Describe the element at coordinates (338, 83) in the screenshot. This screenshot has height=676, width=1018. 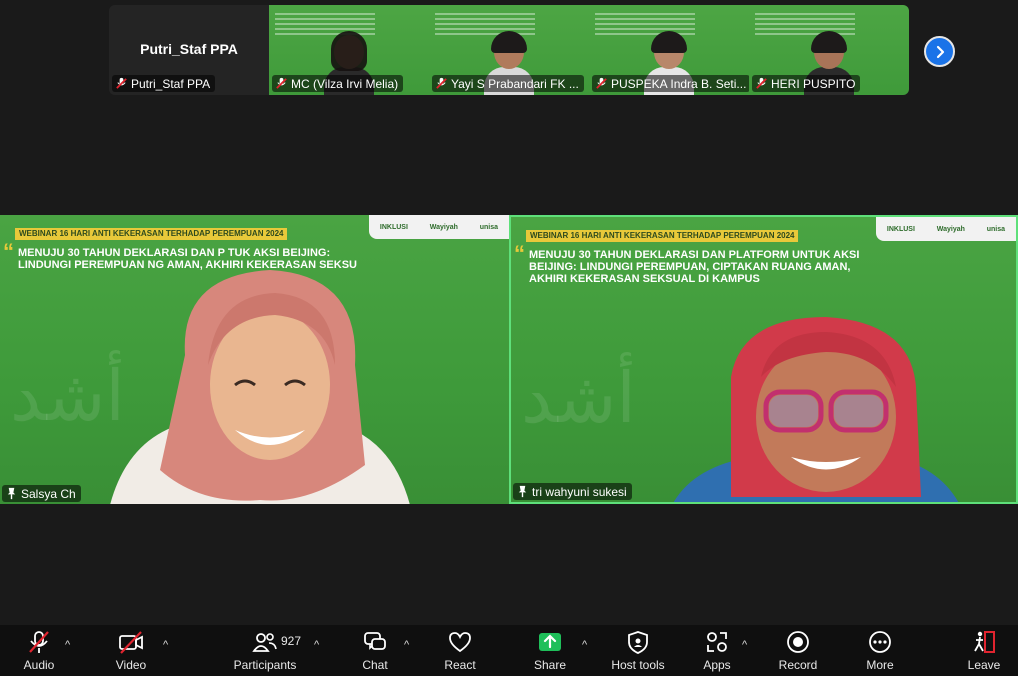
I see `participant-name-label: MC (Vilza Irvi Melia)` at that location.